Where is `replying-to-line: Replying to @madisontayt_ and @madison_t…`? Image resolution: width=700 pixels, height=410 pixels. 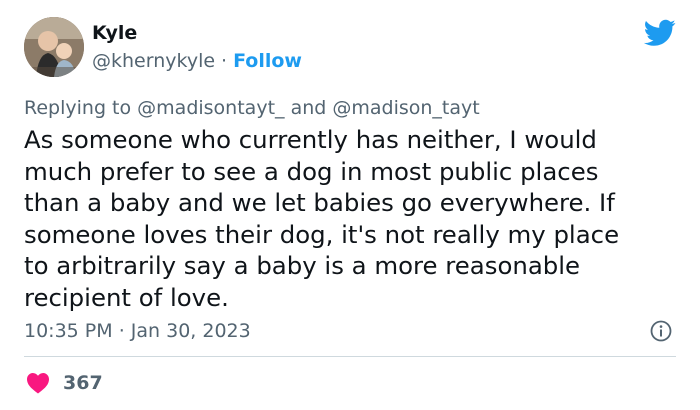
replying-to-line: Replying to @madisontayt_ and @madison_t… is located at coordinates (252, 108).